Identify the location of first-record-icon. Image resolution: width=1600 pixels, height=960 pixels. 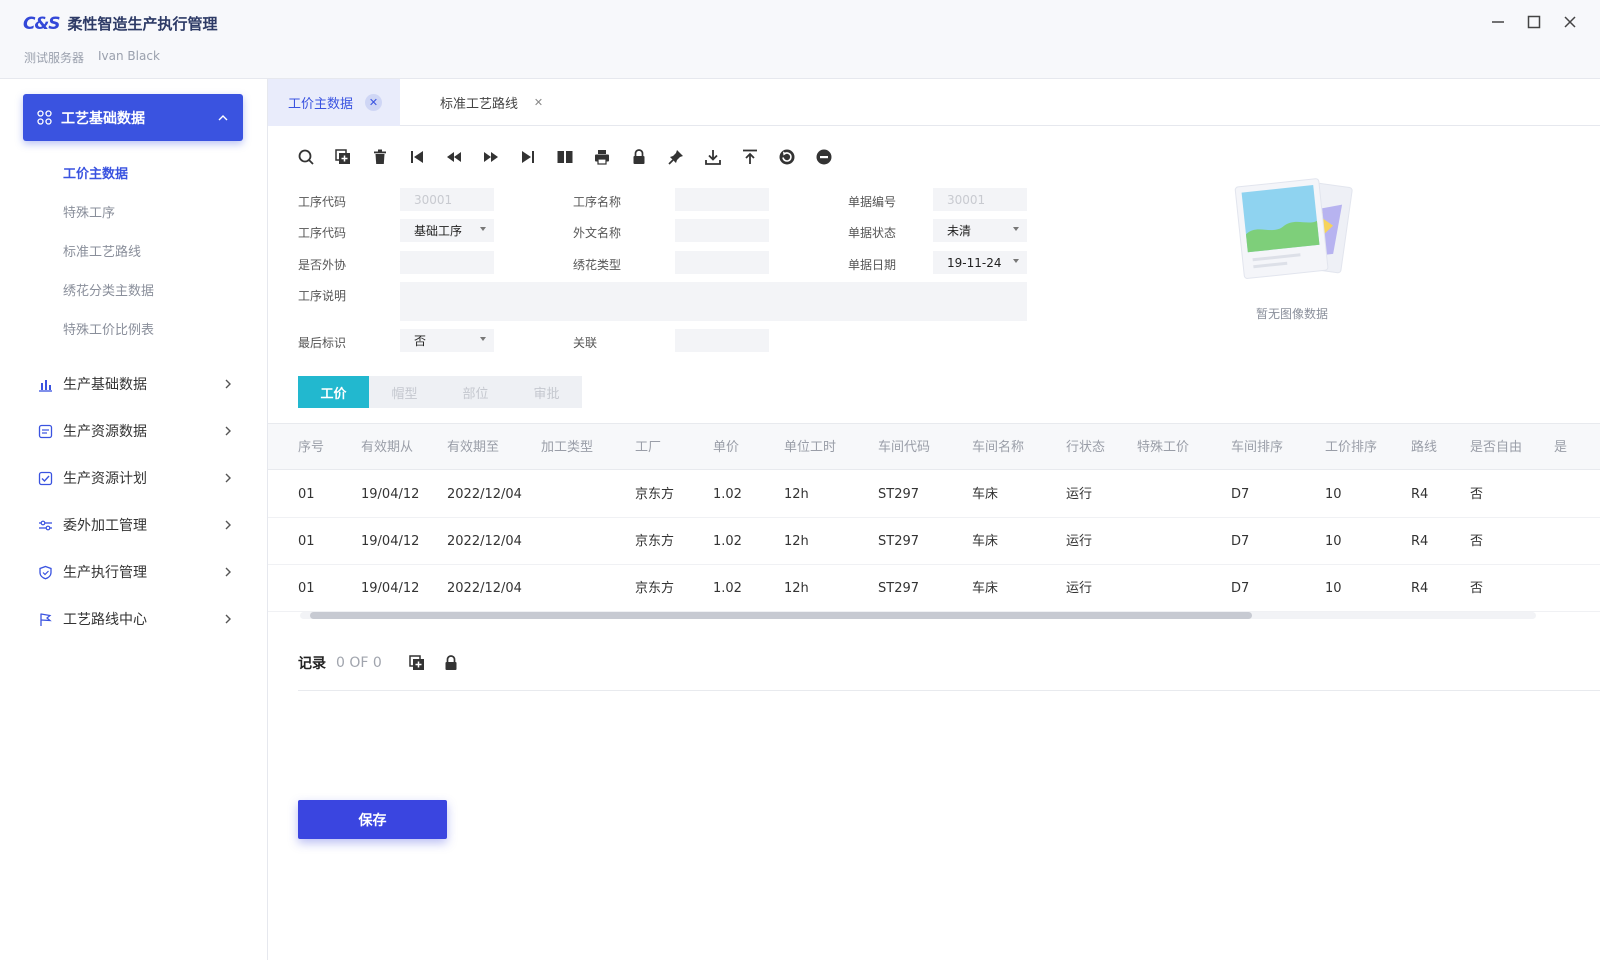
(416, 156).